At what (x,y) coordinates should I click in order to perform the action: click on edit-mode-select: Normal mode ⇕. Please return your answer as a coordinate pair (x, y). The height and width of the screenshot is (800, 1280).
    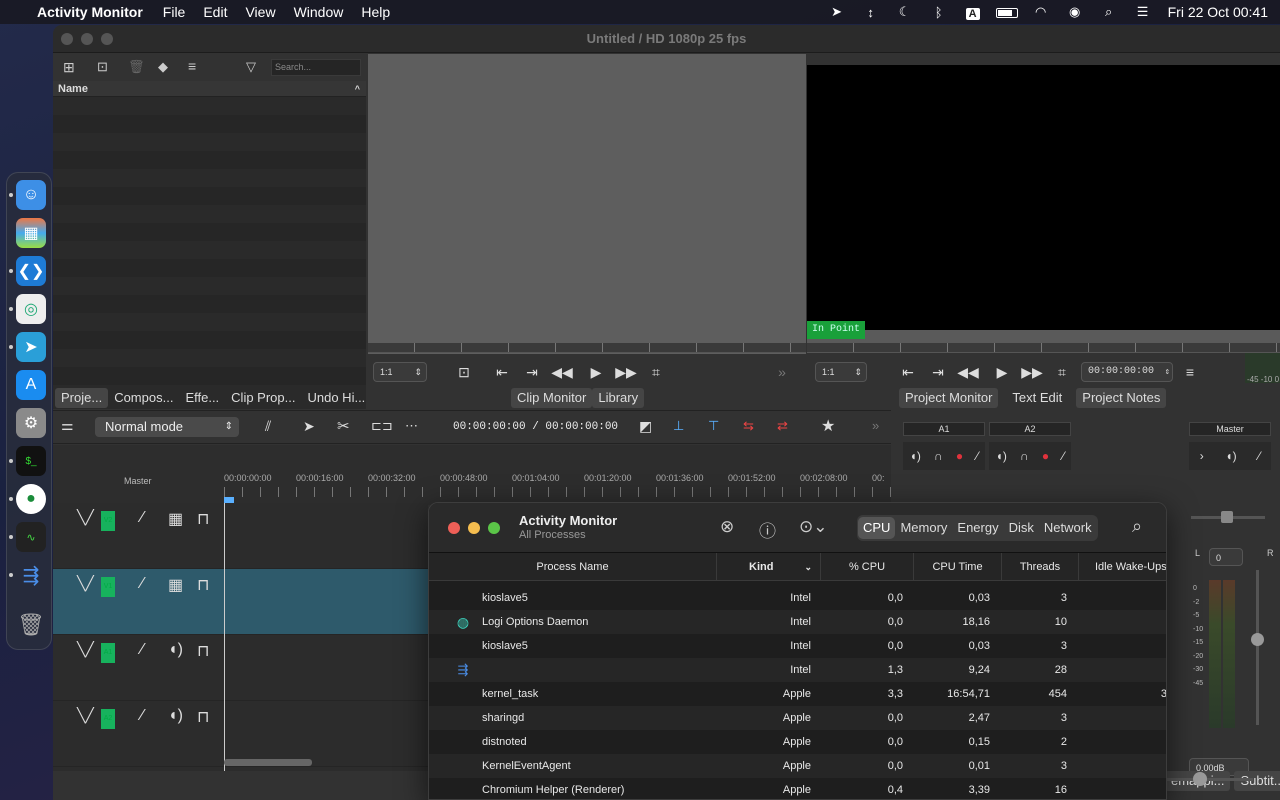
    Looking at the image, I should click on (167, 427).